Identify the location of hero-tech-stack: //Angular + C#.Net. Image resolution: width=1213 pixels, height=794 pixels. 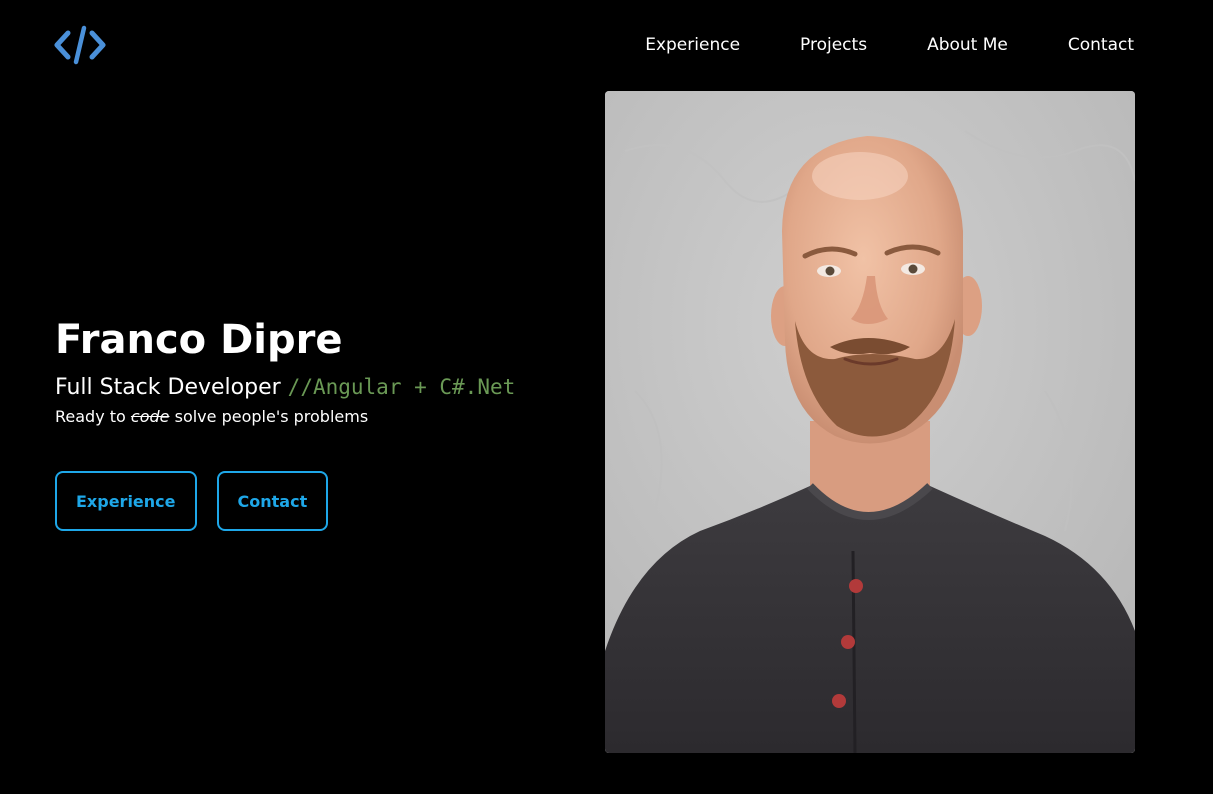
(401, 387).